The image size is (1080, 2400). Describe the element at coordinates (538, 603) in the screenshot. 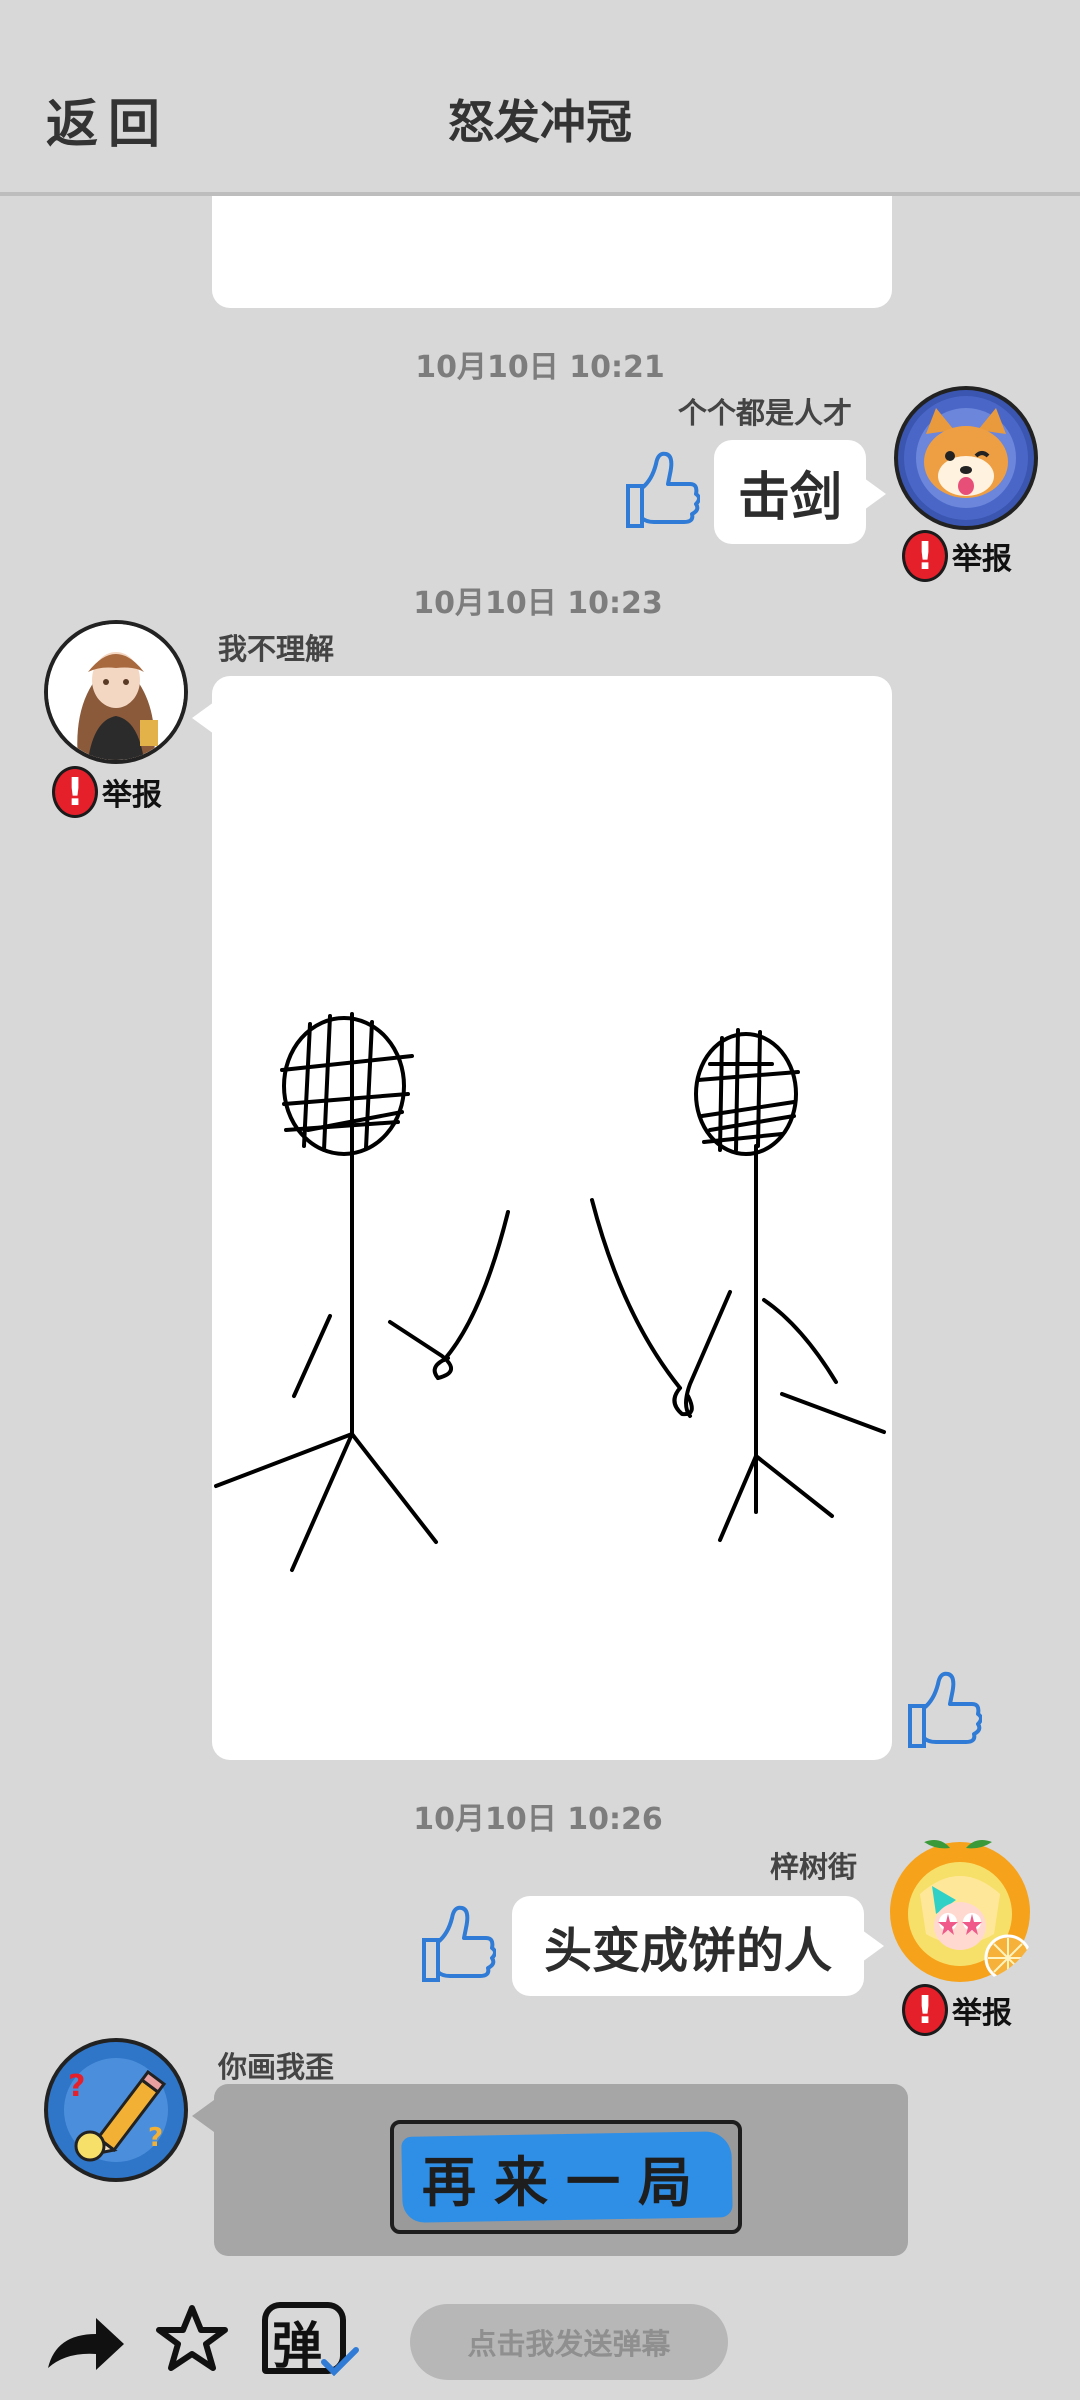

I see `timestamp: 10月10日 10:23` at that location.